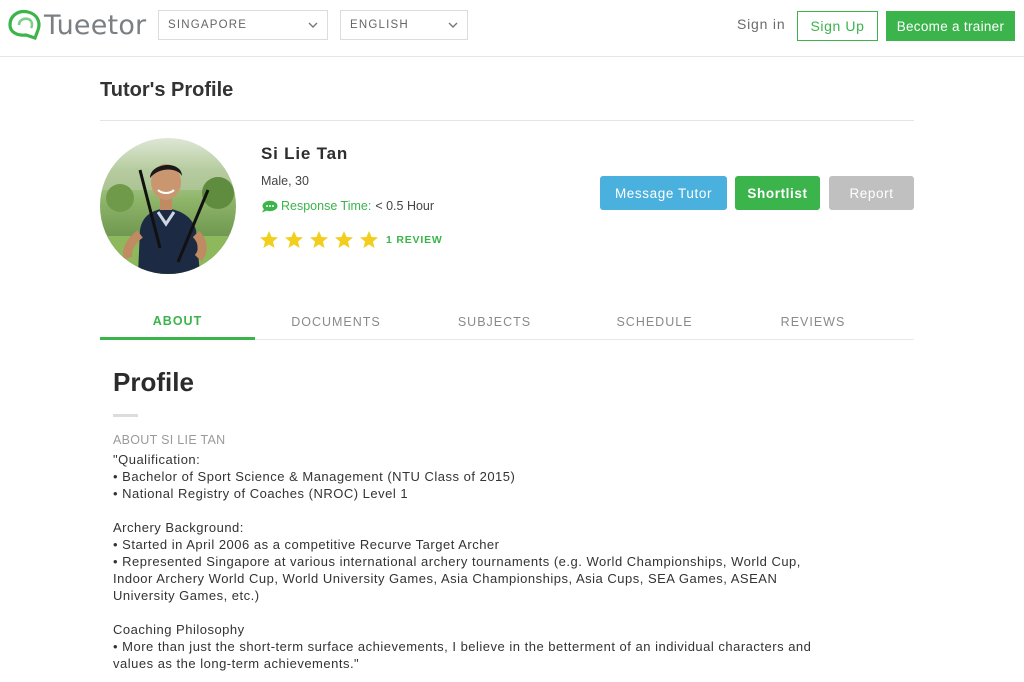 The height and width of the screenshot is (682, 1024). I want to click on divider, so click(507, 120).